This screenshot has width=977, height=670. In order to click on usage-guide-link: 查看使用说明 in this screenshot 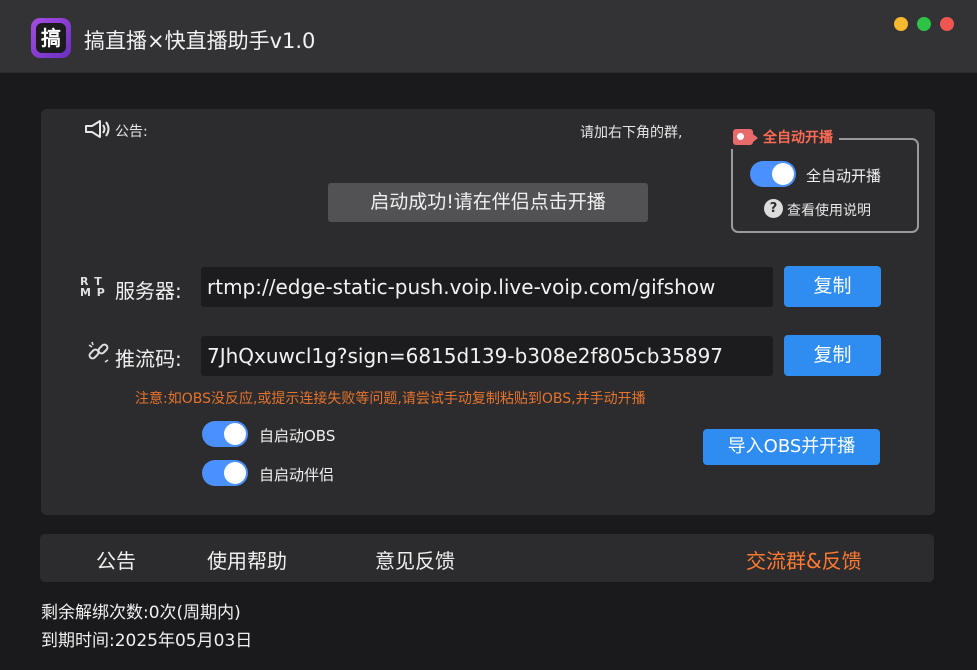, I will do `click(829, 210)`.